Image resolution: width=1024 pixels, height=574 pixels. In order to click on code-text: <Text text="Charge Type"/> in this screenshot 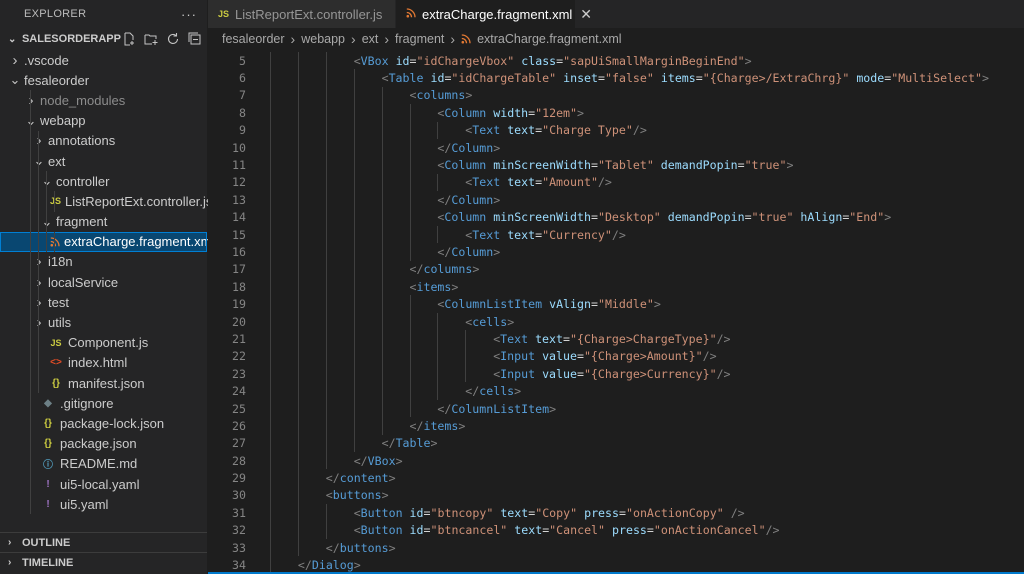, I will do `click(556, 130)`.